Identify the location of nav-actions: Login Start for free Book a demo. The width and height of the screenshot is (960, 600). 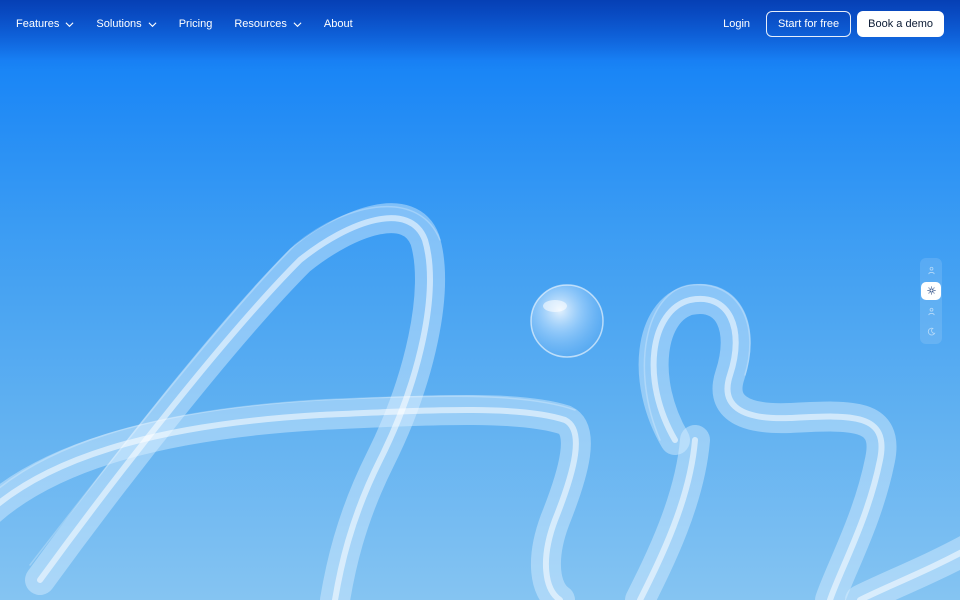
(833, 24).